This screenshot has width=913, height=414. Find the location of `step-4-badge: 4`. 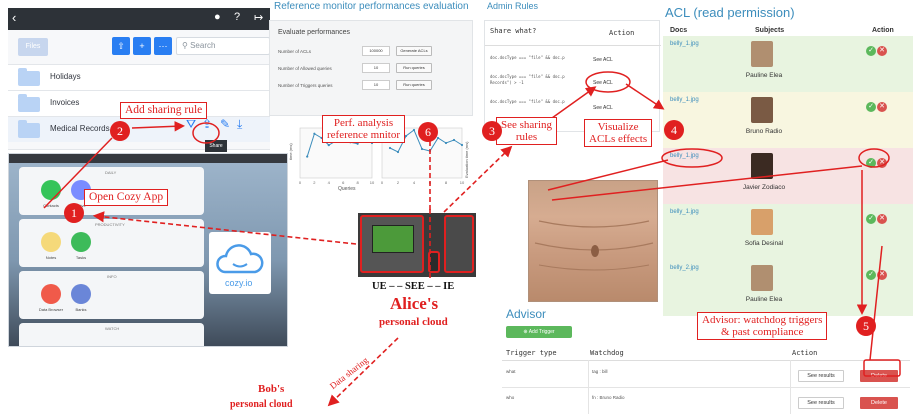

step-4-badge: 4 is located at coordinates (674, 130).